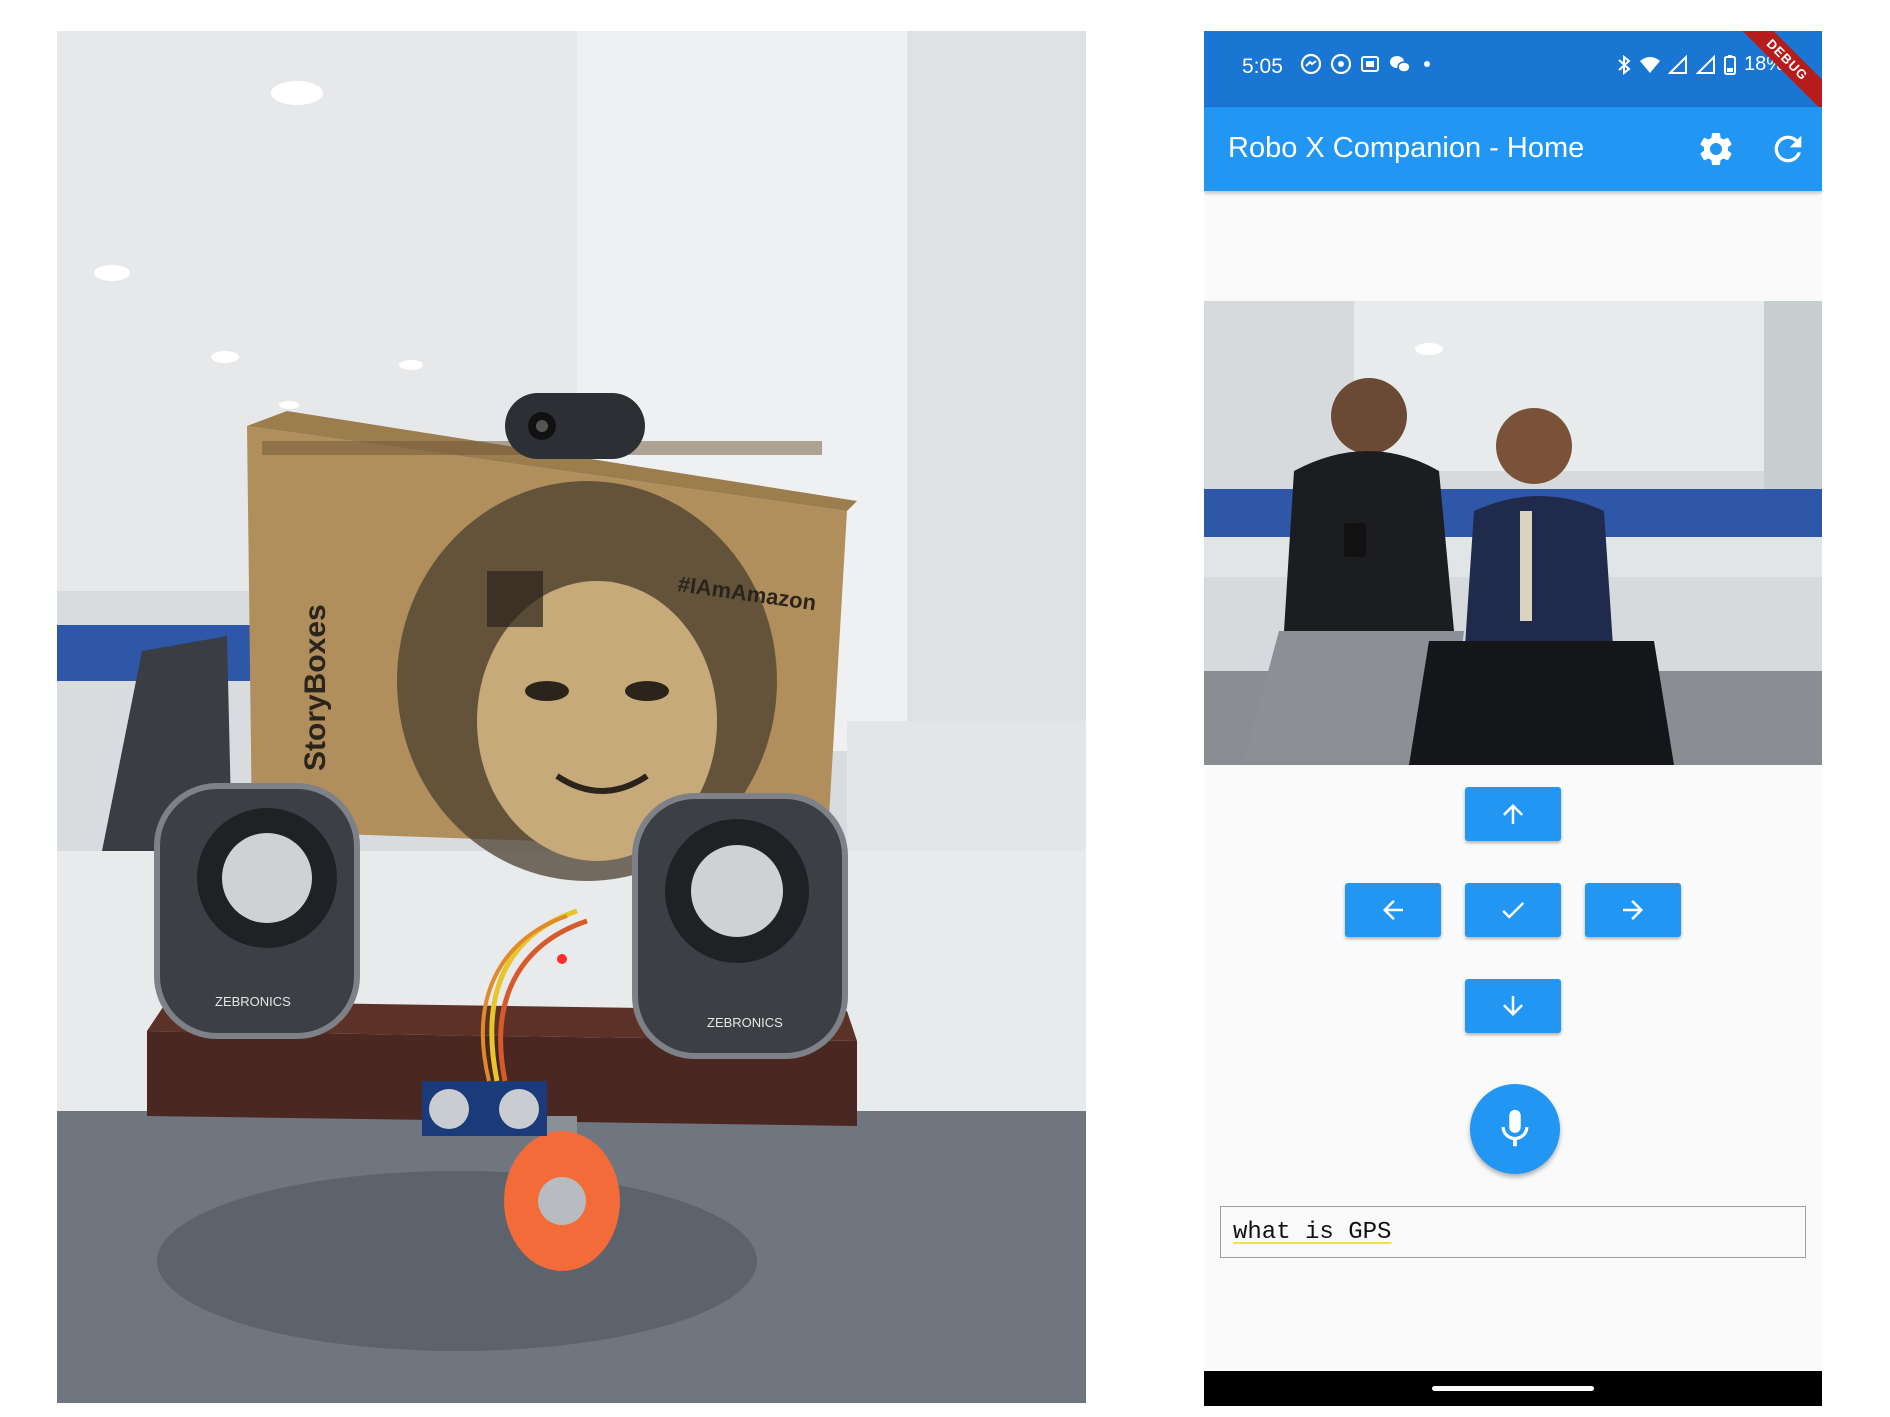 This screenshot has height=1417, width=1890. What do you see at coordinates (1400, 64) in the screenshot?
I see `wechat-icon` at bounding box center [1400, 64].